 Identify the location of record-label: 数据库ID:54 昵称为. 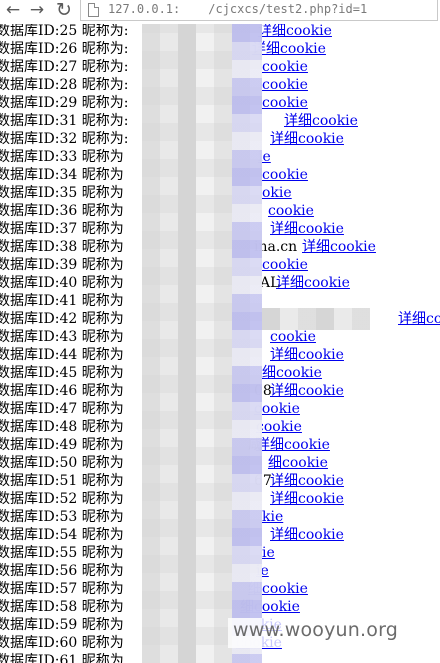
(62, 535).